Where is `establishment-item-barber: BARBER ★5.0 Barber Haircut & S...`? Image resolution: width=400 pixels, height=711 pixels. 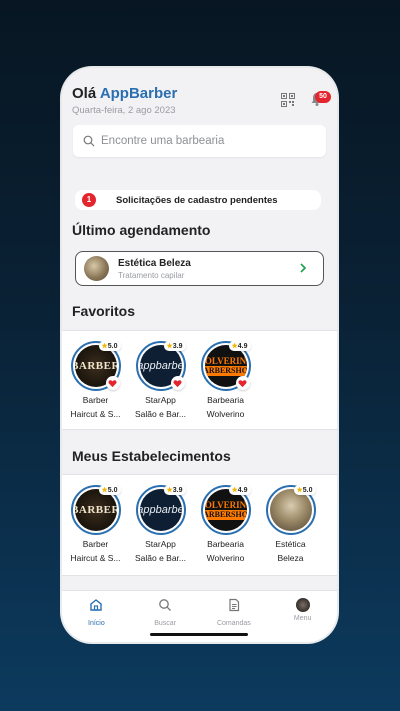
establishment-item-barber: BARBER ★5.0 Barber Haircut & S... is located at coordinates (95, 524).